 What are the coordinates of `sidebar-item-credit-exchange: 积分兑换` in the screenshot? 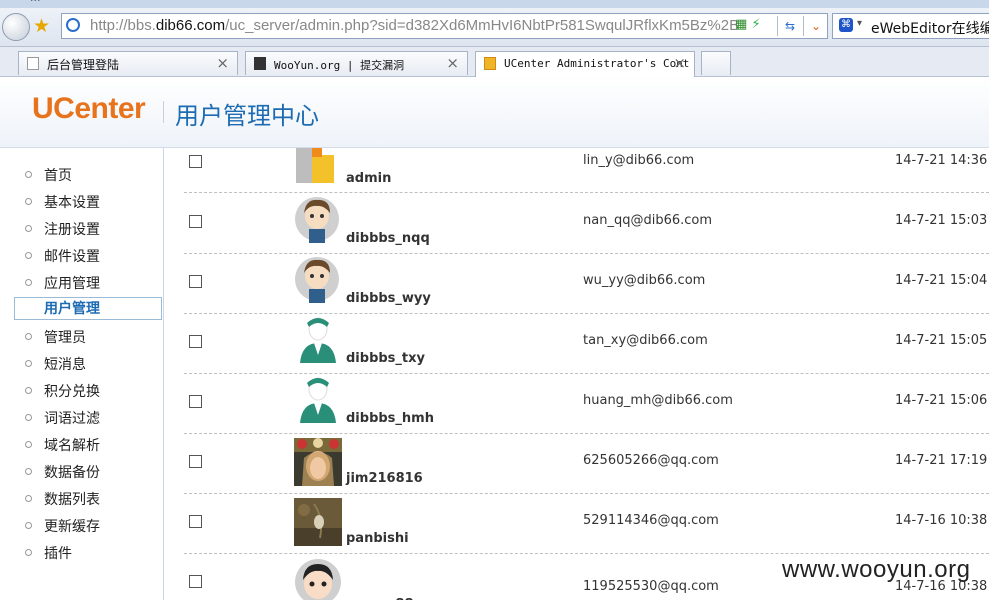 It's located at (88, 391).